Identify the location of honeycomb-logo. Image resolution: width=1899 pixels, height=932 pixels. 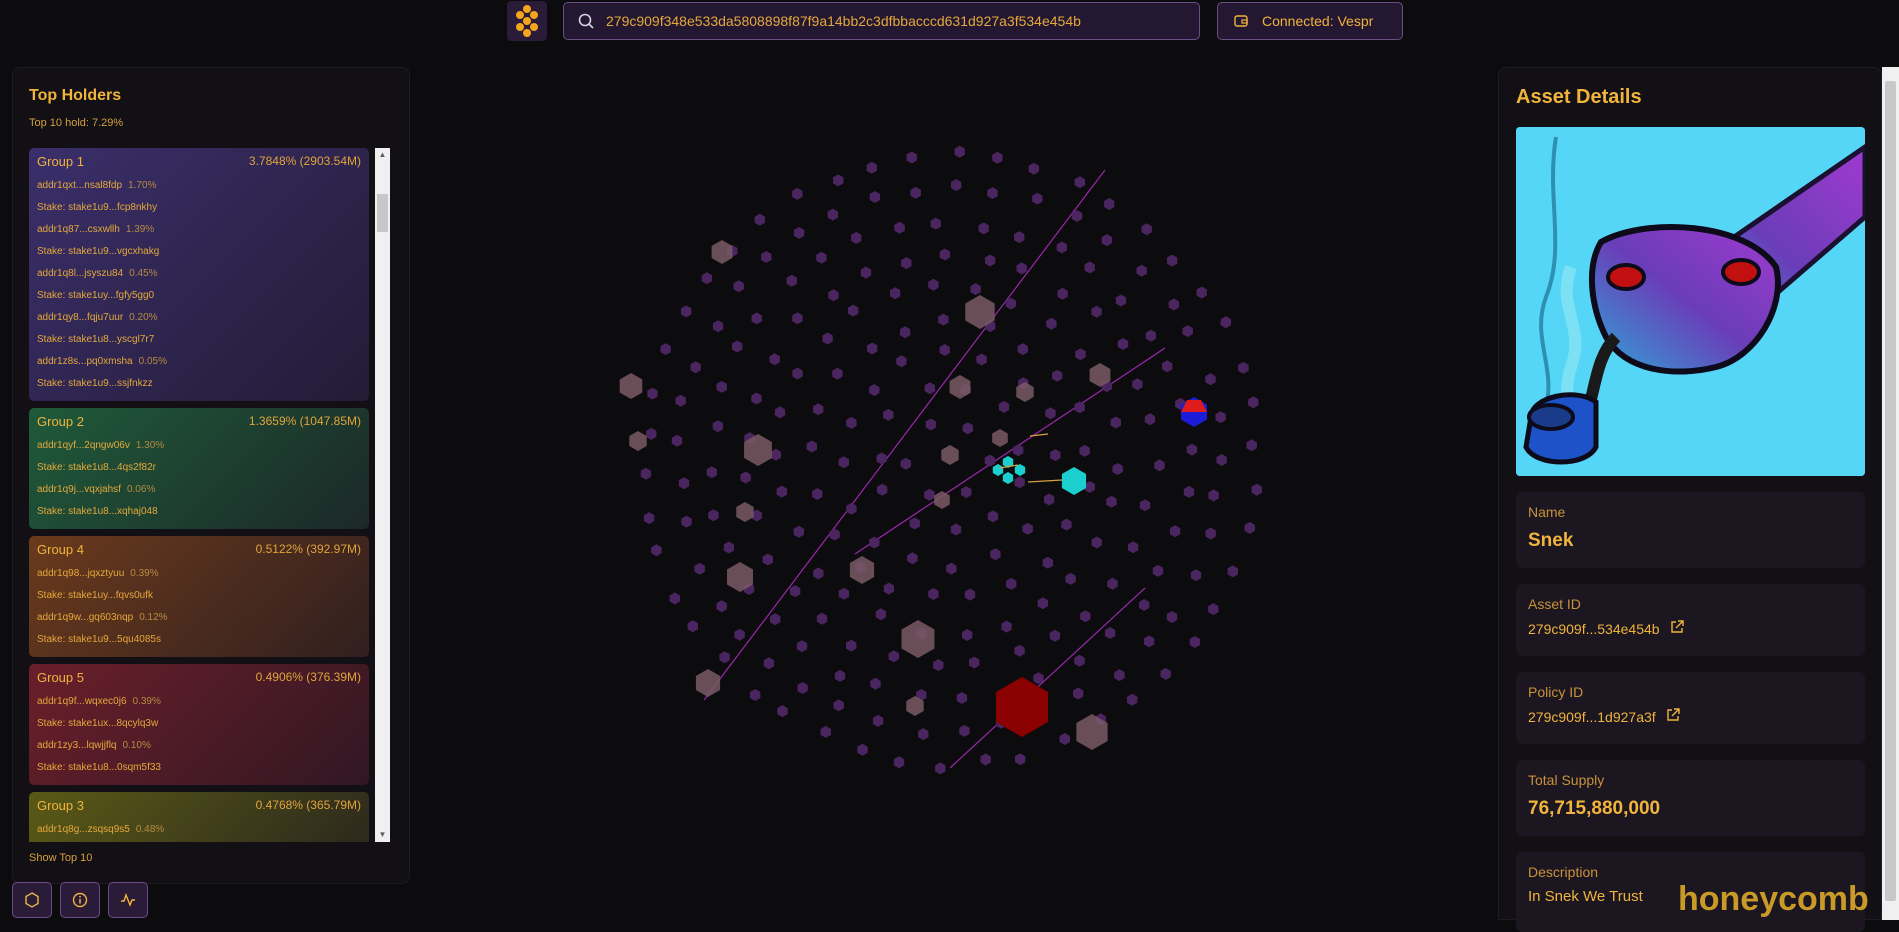
(527, 21).